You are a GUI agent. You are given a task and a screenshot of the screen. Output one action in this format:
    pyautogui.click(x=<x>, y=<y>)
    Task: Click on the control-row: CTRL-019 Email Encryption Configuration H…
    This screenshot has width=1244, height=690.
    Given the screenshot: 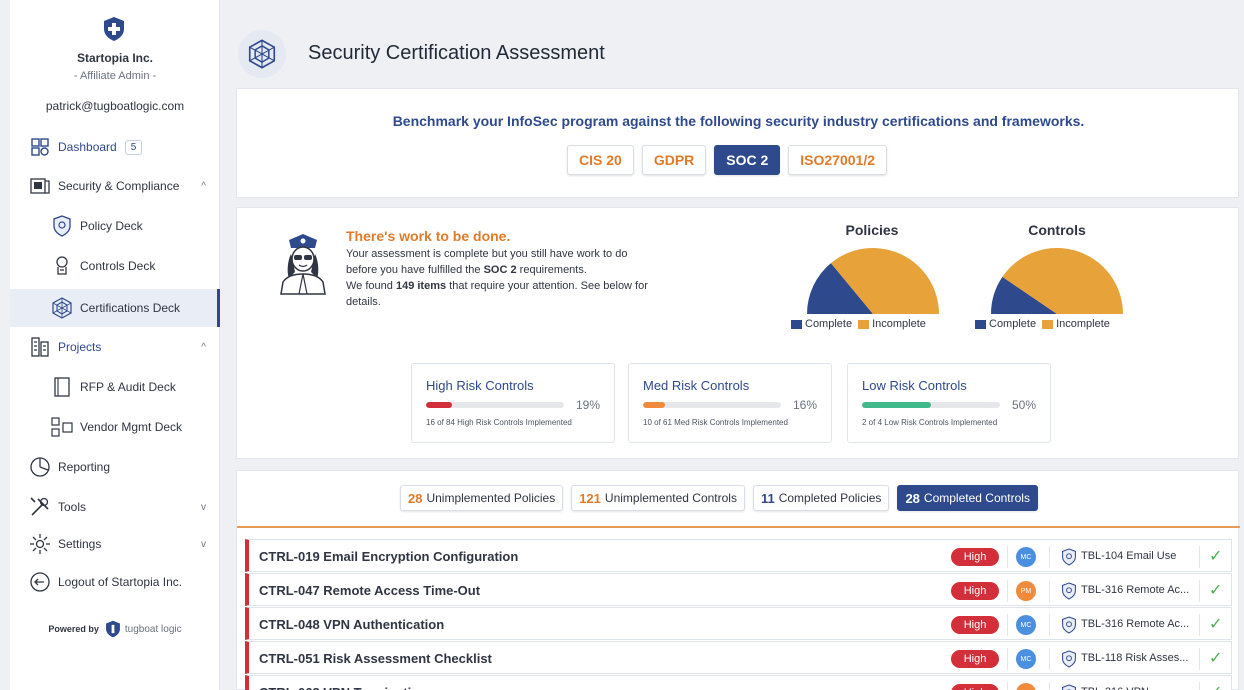 What is the action you would take?
    pyautogui.click(x=738, y=555)
    